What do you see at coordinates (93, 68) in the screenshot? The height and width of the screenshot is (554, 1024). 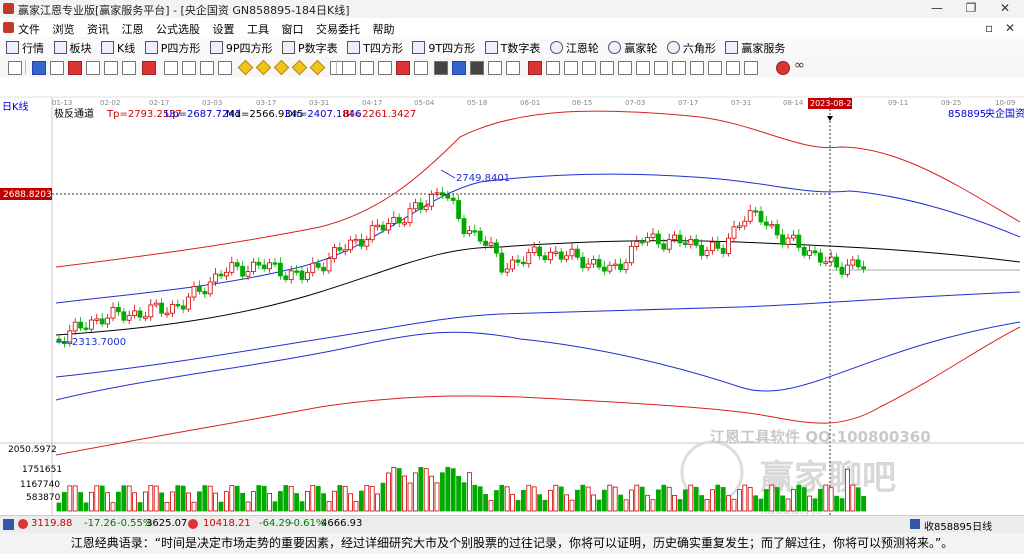 I see `bar-icon` at bounding box center [93, 68].